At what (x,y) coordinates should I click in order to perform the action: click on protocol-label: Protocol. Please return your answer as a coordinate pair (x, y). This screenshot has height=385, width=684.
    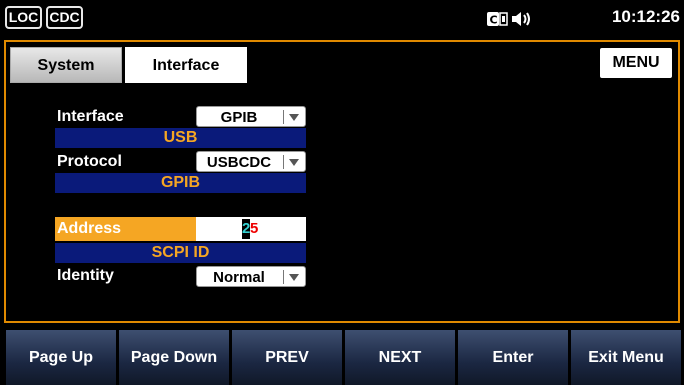
    Looking at the image, I should click on (89, 161).